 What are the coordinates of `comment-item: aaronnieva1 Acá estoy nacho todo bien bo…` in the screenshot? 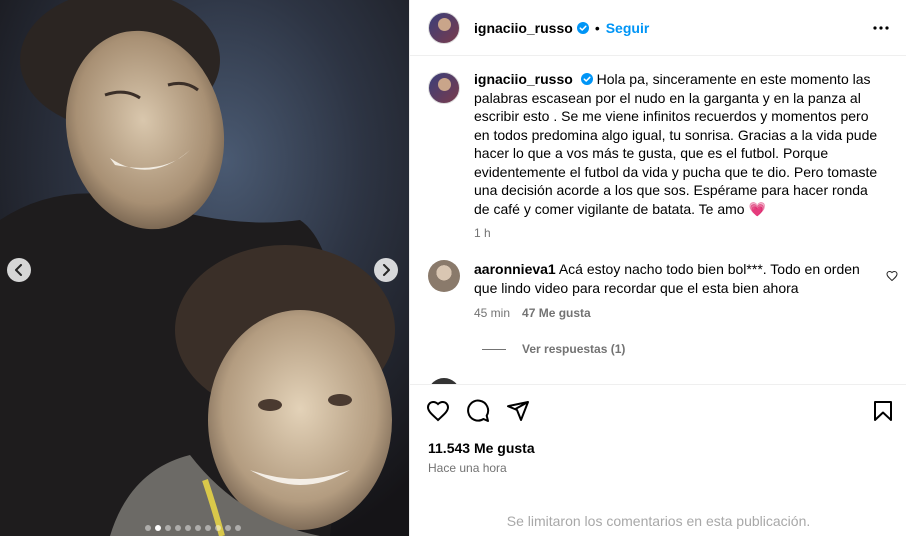 It's located at (663, 290).